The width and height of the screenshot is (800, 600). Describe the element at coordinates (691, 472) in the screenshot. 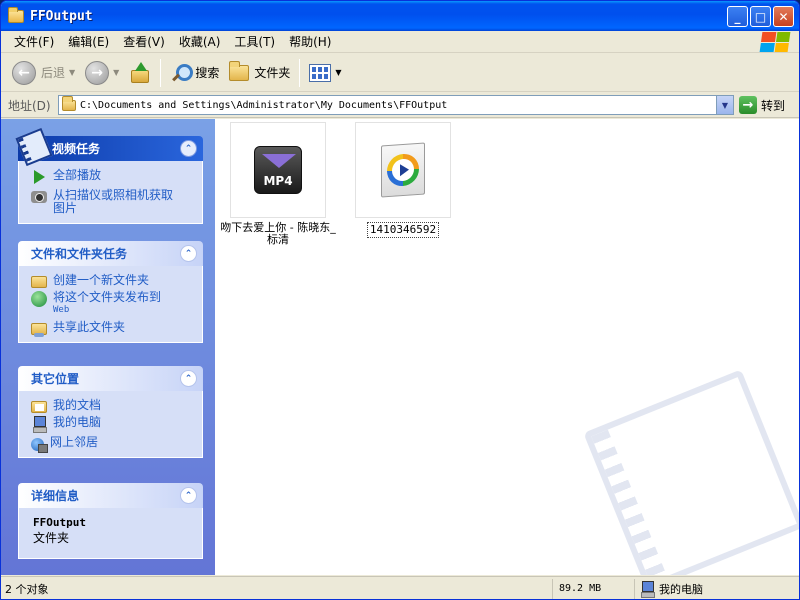

I see `video-folder-watermark-icon` at that location.